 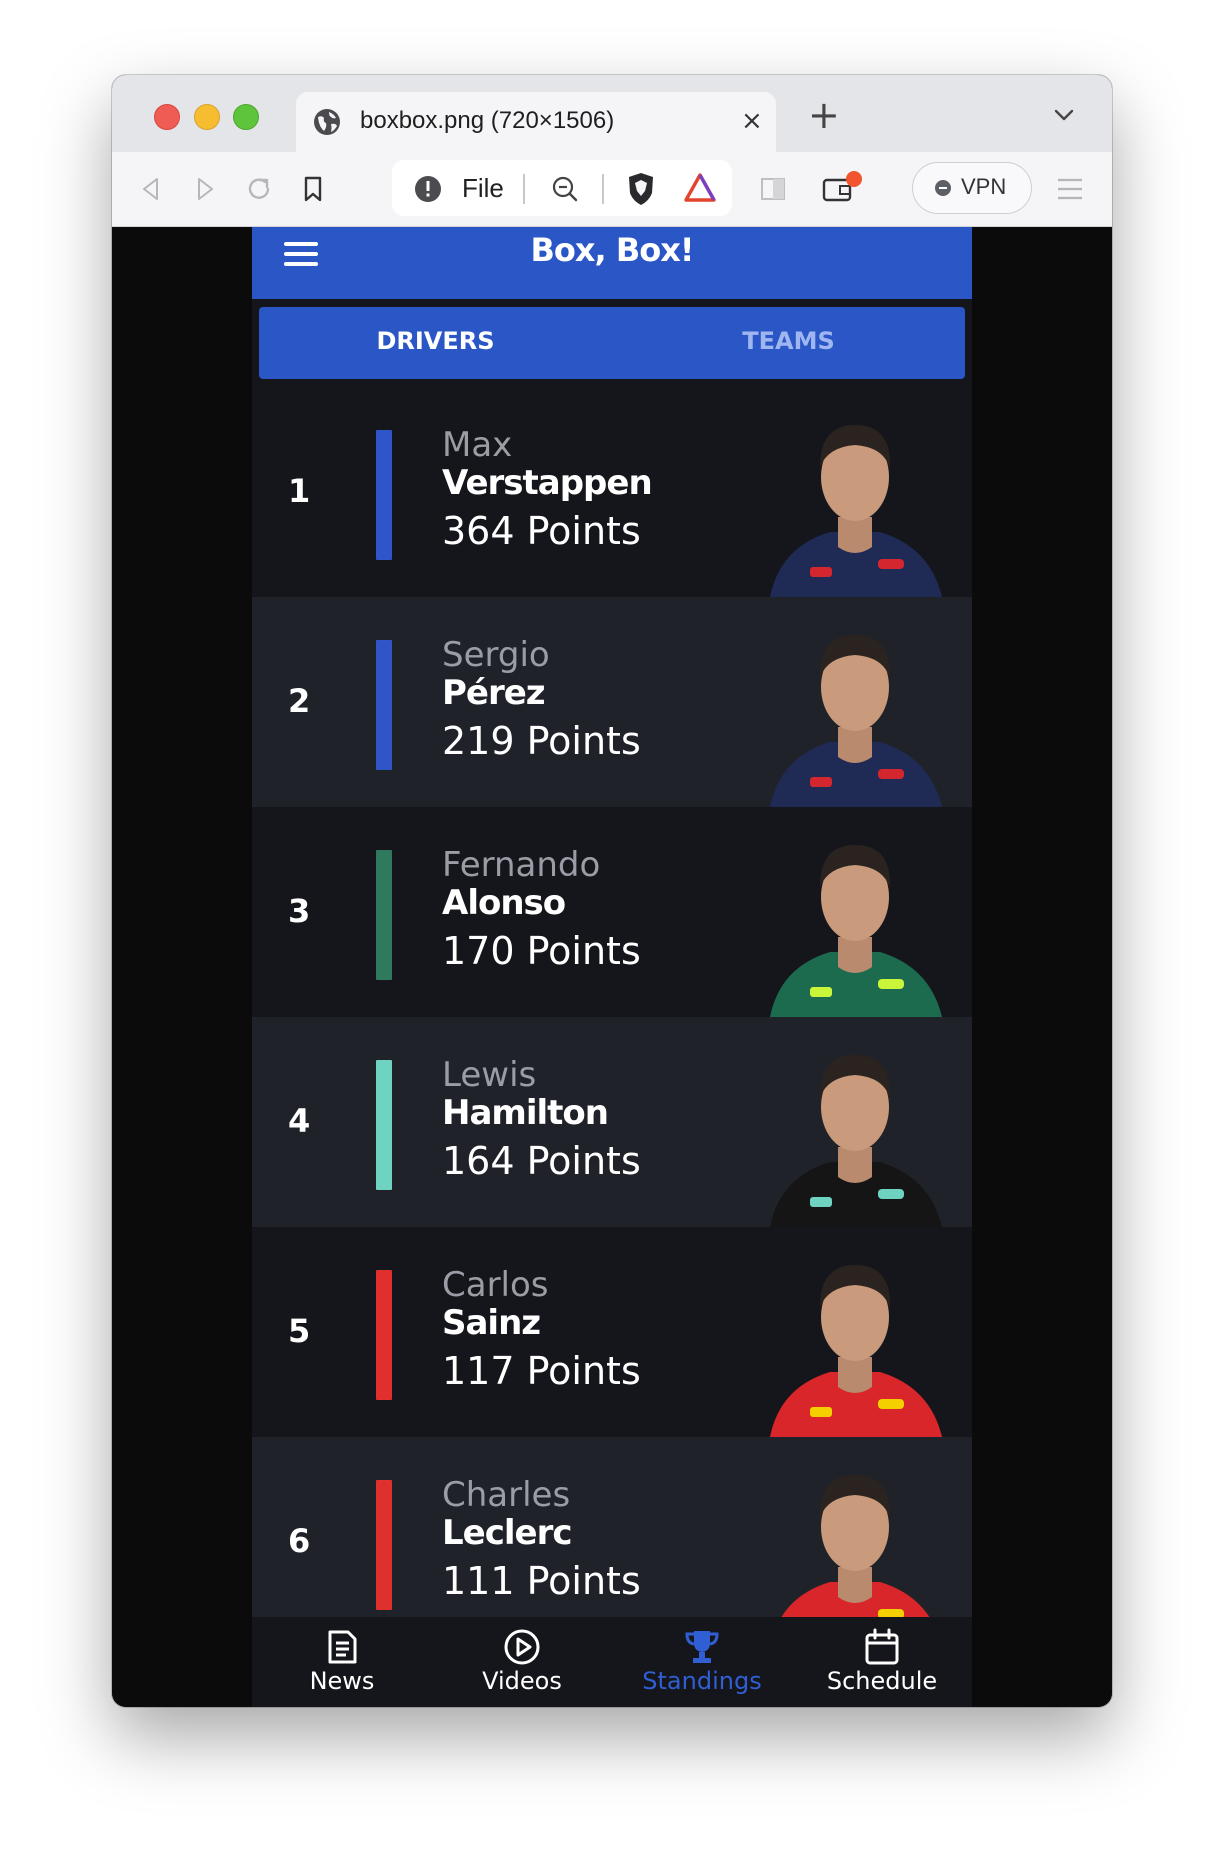 What do you see at coordinates (541, 951) in the screenshot?
I see `driver-points: 170 Points` at bounding box center [541, 951].